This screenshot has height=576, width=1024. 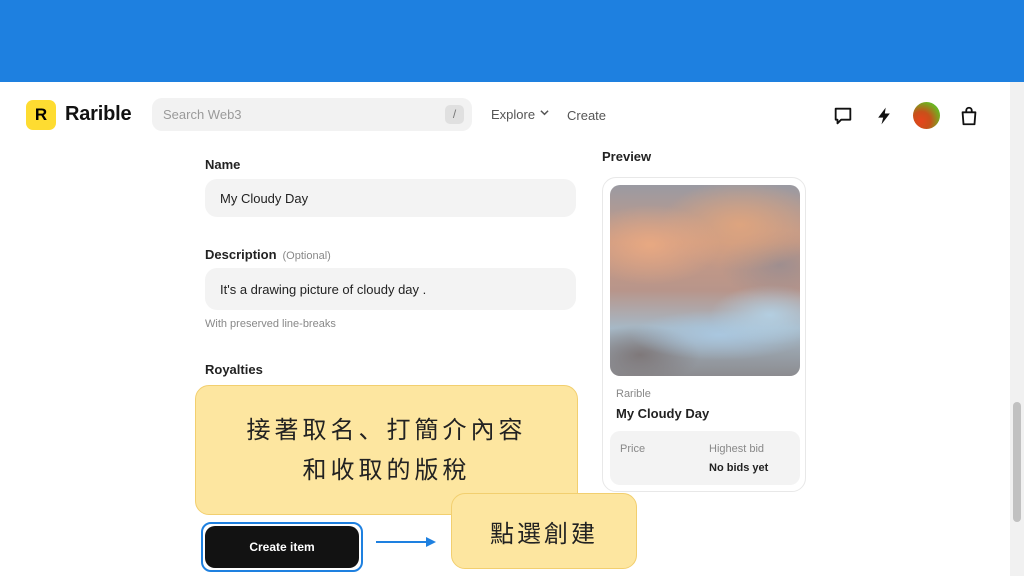 What do you see at coordinates (454, 114) in the screenshot?
I see `search-shortcut-key: /` at bounding box center [454, 114].